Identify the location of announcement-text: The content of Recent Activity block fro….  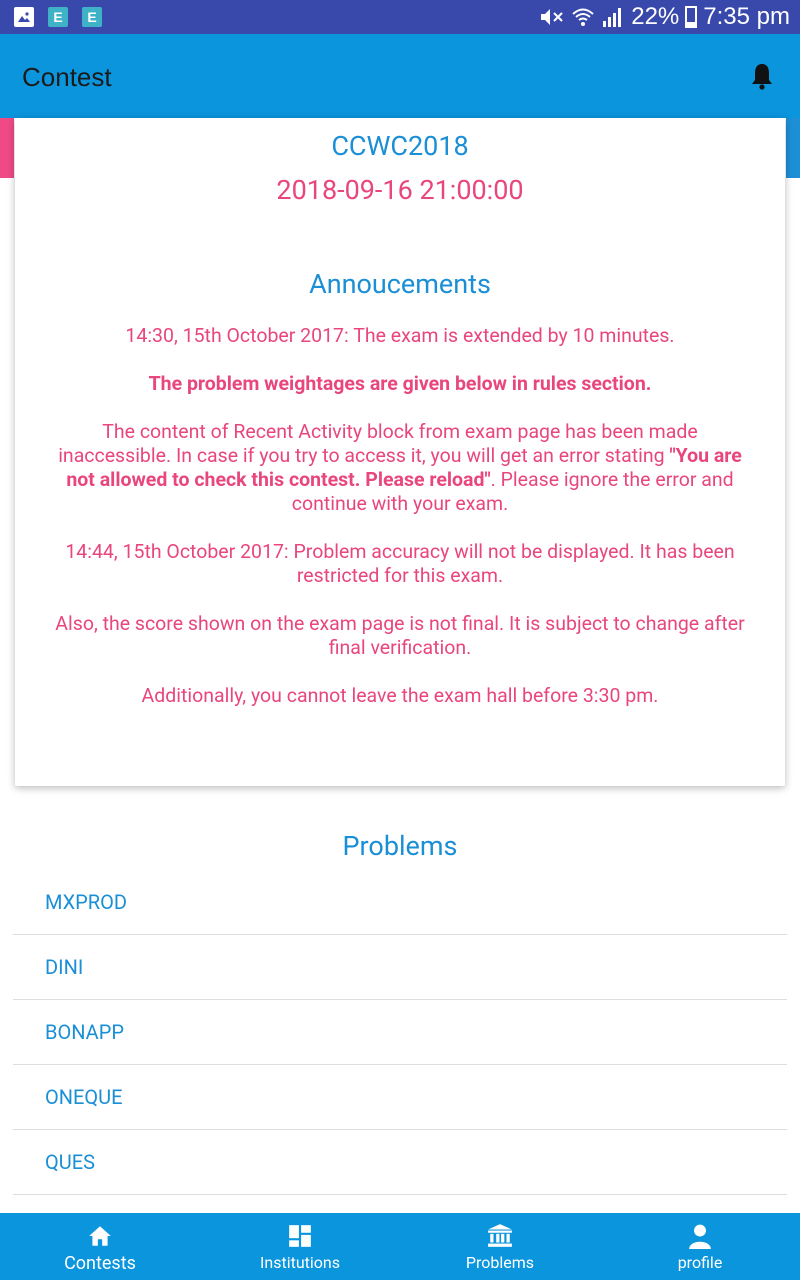
(400, 468).